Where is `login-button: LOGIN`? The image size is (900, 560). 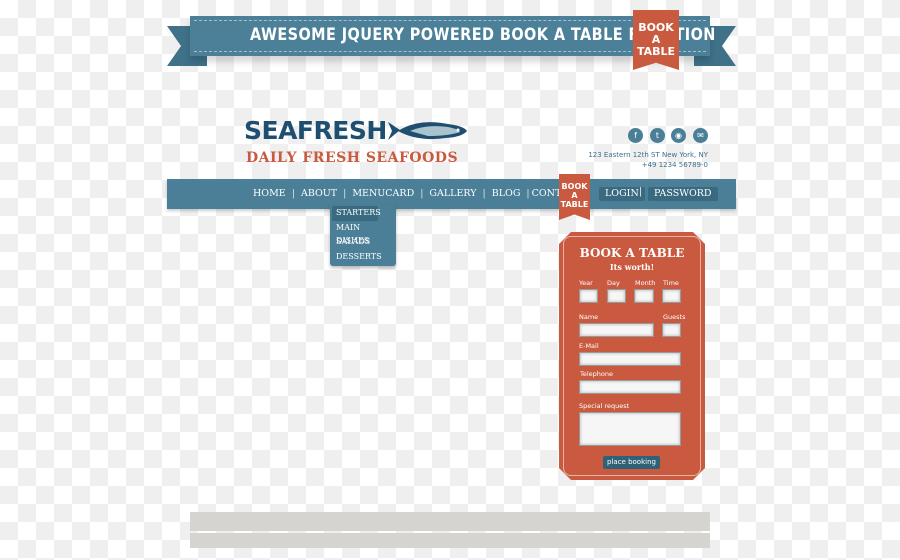
login-button: LOGIN is located at coordinates (622, 194).